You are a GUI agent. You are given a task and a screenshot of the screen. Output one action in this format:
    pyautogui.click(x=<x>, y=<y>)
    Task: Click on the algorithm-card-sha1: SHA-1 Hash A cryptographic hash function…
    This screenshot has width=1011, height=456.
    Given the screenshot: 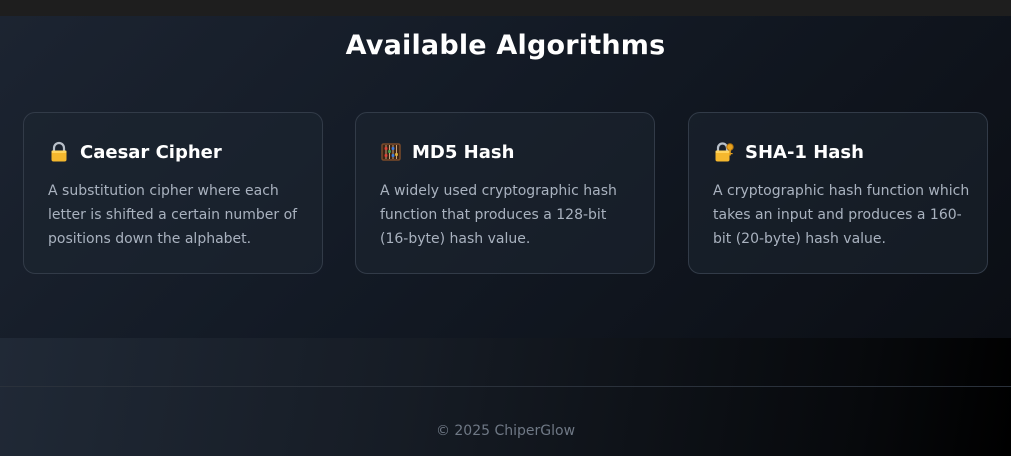 What is the action you would take?
    pyautogui.click(x=838, y=193)
    